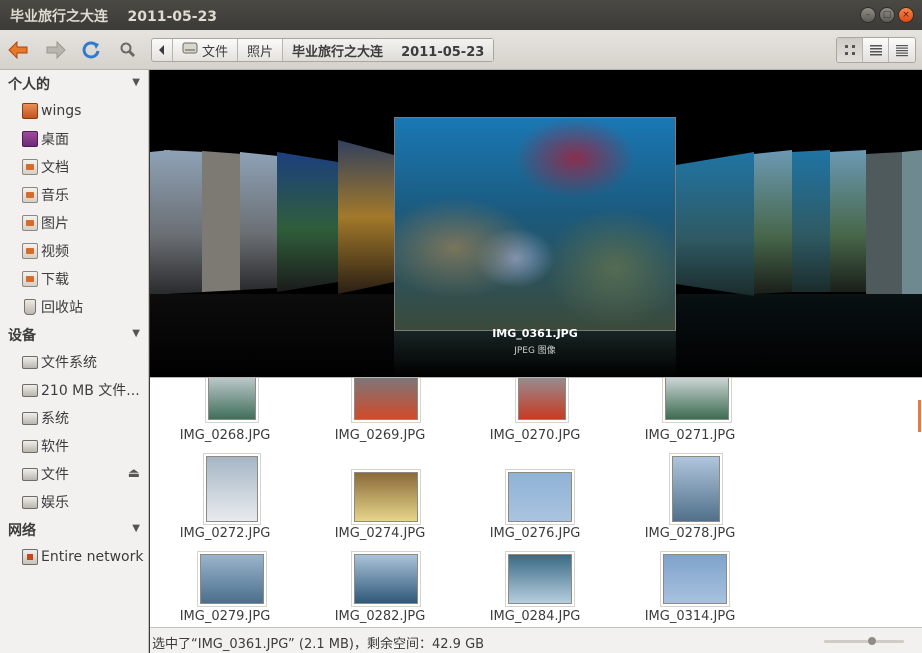 This screenshot has height=653, width=922. Describe the element at coordinates (535, 616) in the screenshot. I see `file-name-label: IMG_0284.JPG` at that location.